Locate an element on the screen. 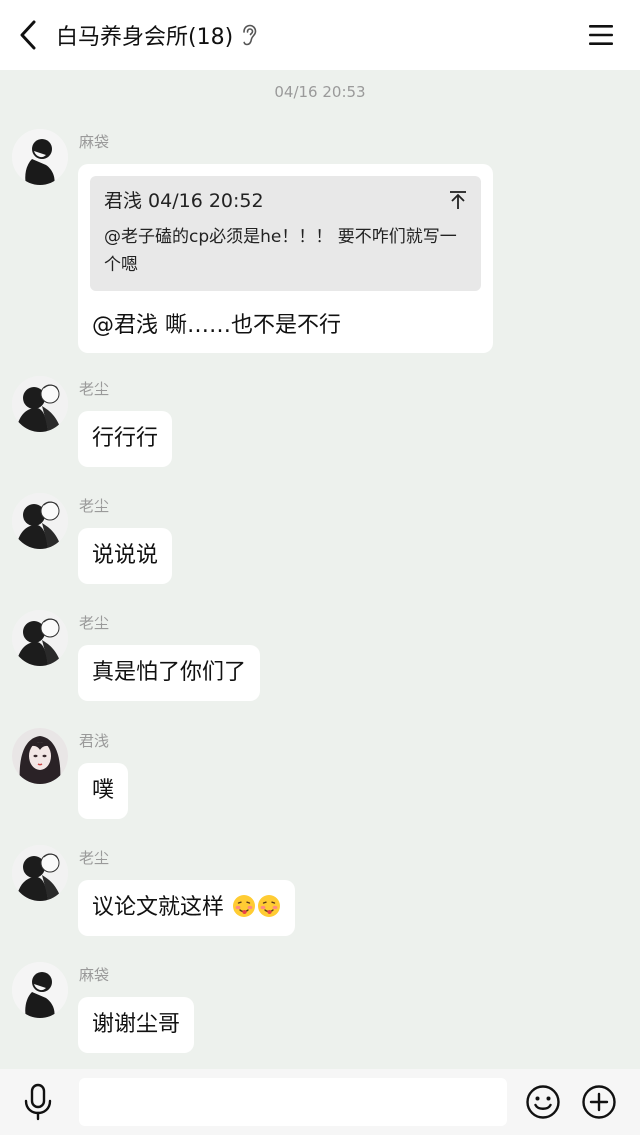  message-bubble: 谢谢尘哥 is located at coordinates (136, 1025).